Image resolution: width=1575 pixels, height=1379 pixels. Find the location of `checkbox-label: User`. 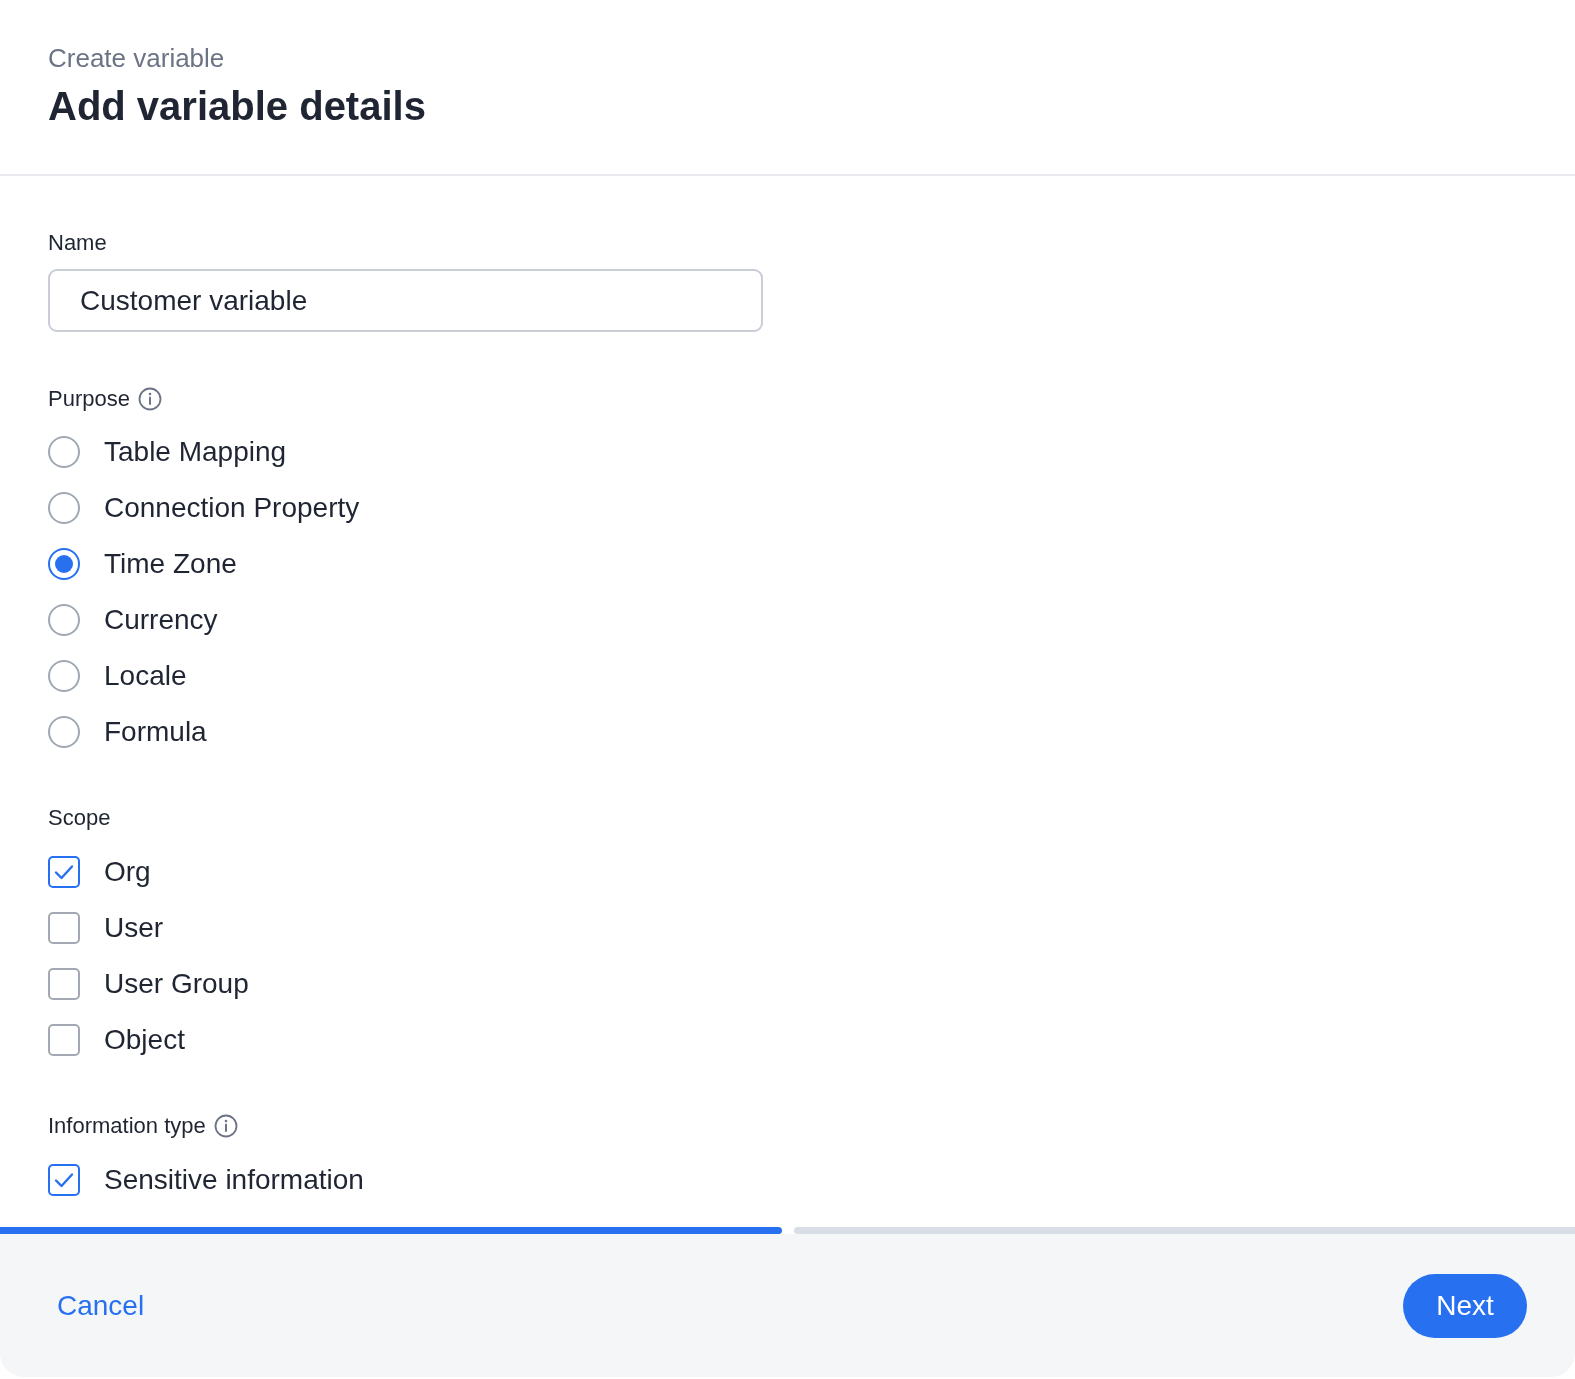

checkbox-label: User is located at coordinates (134, 928).